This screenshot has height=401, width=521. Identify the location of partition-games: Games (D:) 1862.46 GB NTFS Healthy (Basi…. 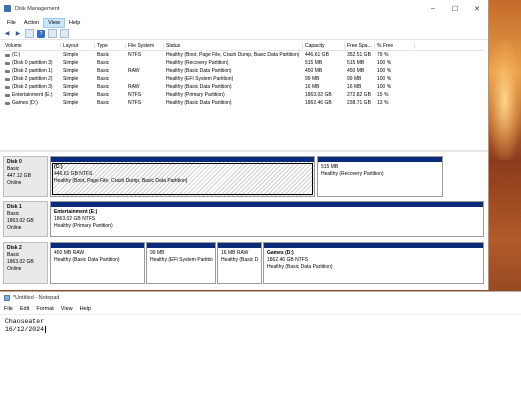
(373, 263).